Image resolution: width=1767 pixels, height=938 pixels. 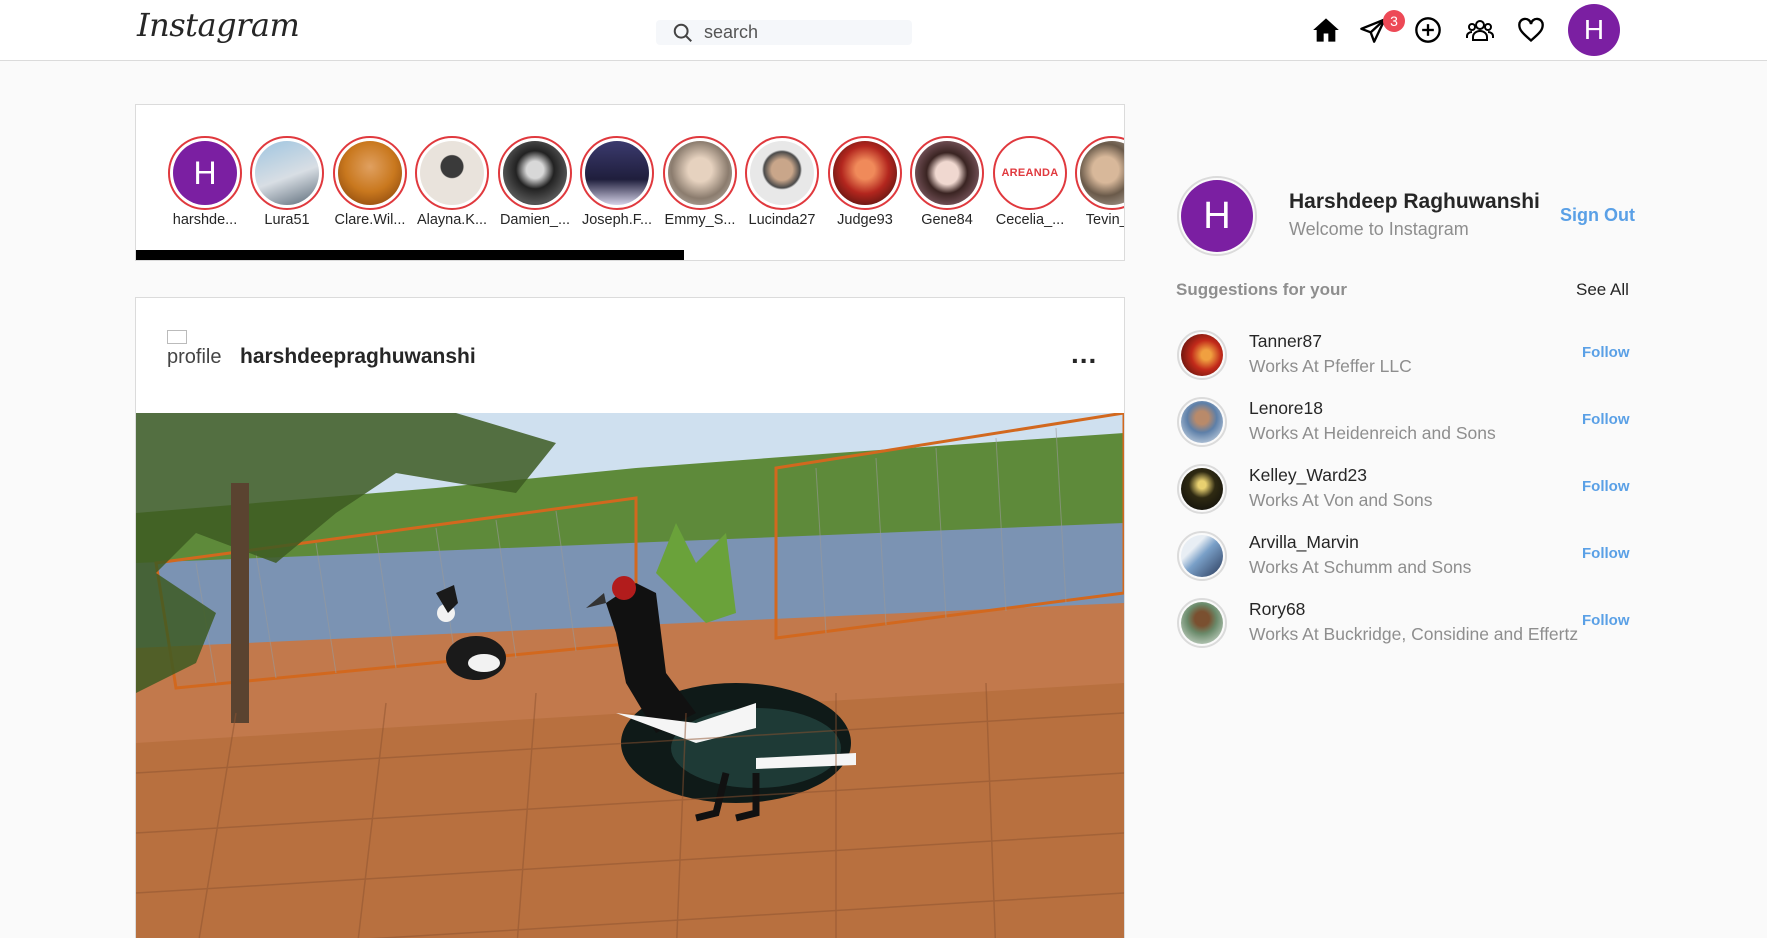 What do you see at coordinates (1531, 30) in the screenshot?
I see `heart-icon` at bounding box center [1531, 30].